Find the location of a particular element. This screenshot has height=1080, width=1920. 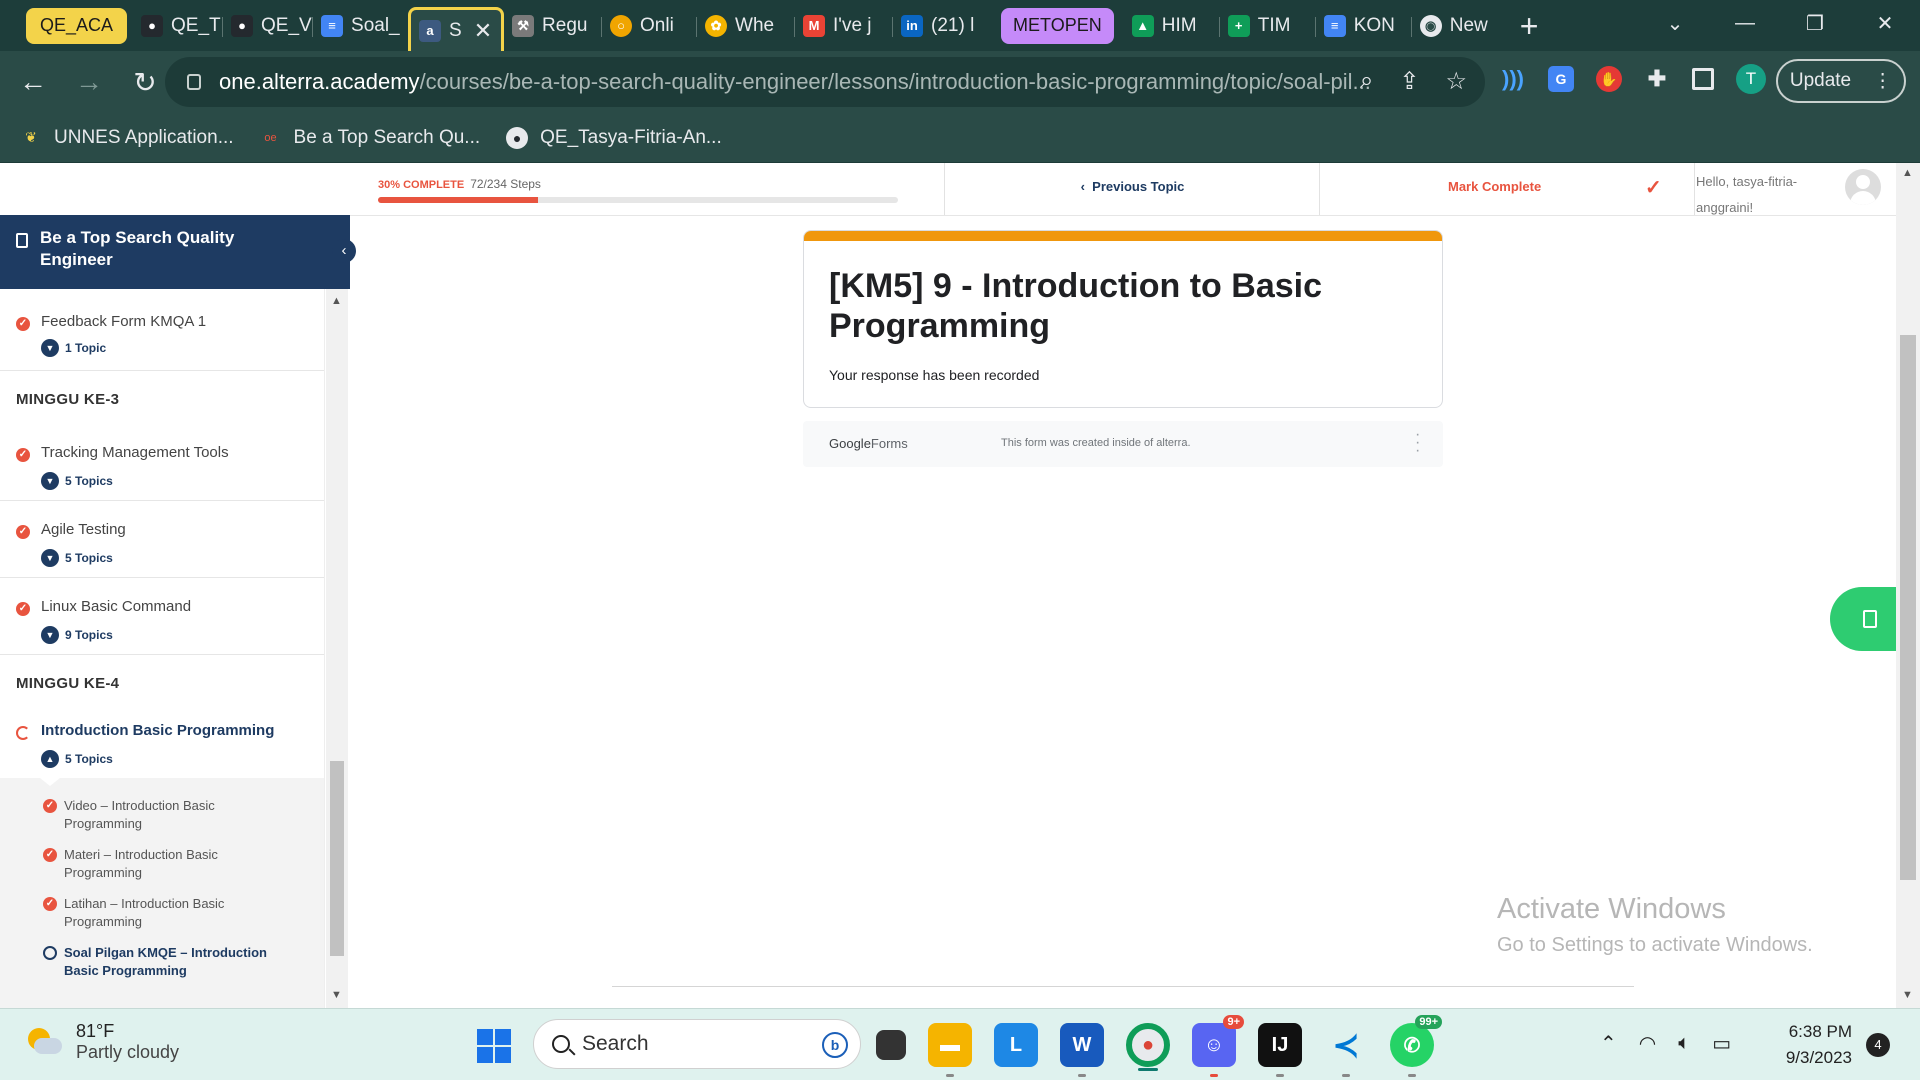

lark-app-icon: L is located at coordinates (1016, 1045).